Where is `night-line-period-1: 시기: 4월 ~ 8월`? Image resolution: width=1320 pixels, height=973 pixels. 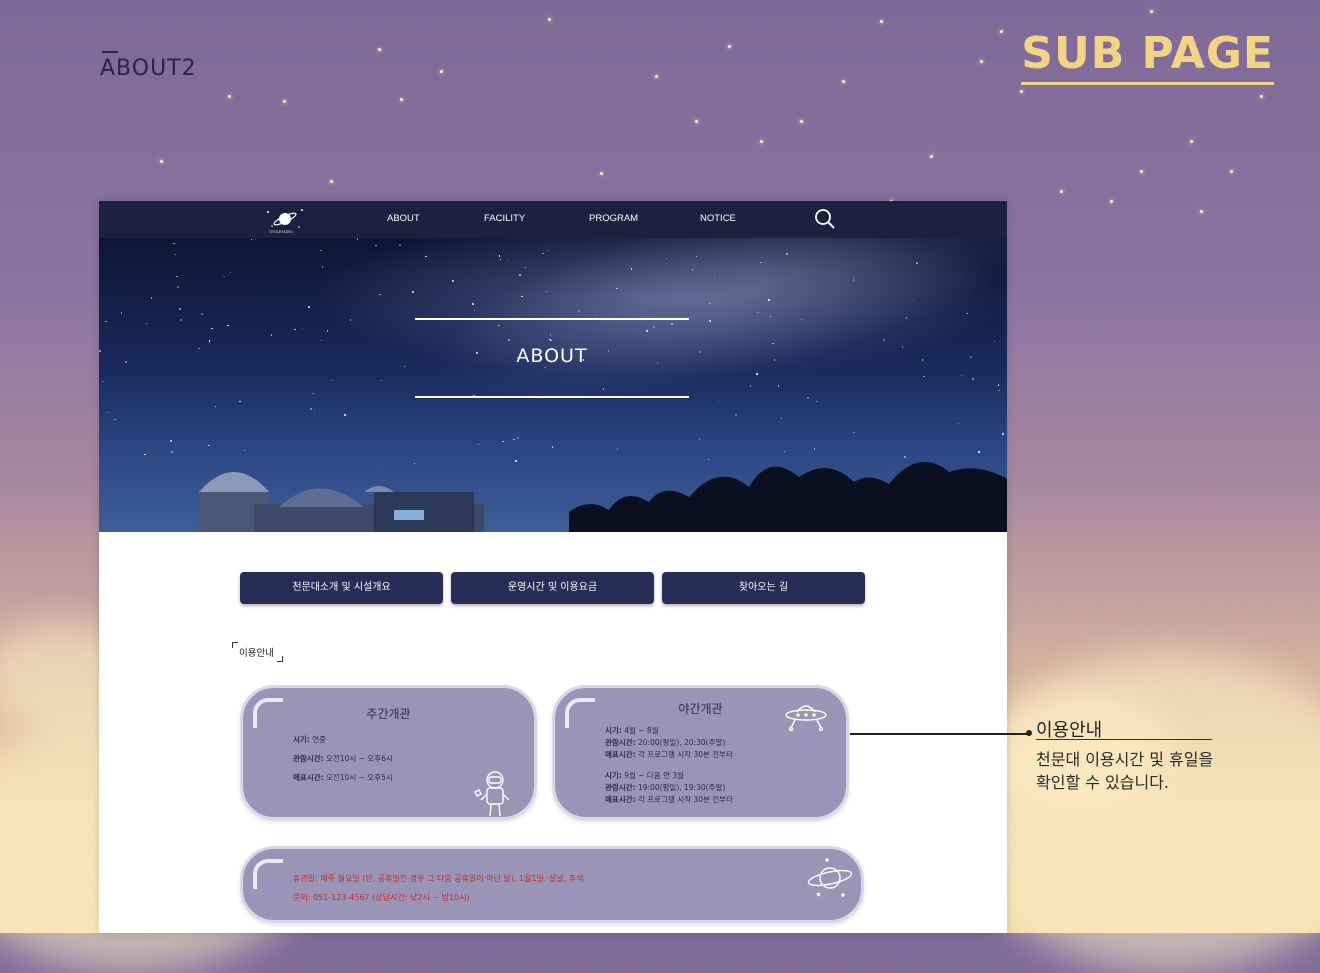 night-line-period-1: 시기: 4월 ~ 8월 is located at coordinates (632, 730).